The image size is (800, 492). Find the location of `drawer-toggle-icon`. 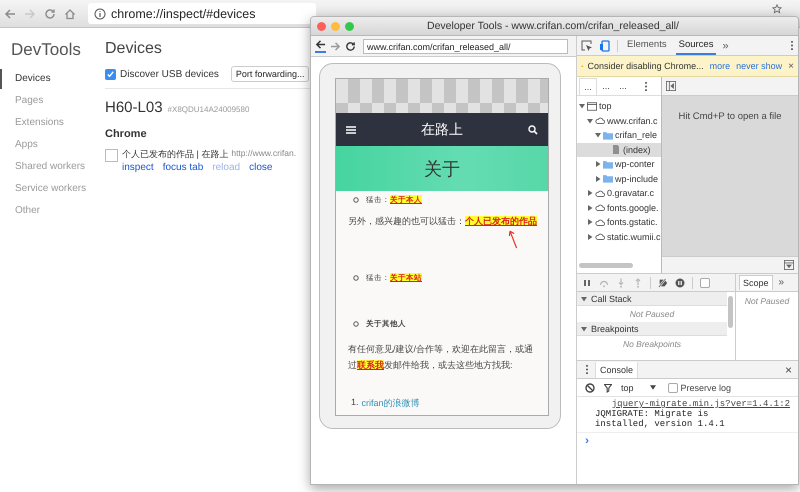

drawer-toggle-icon is located at coordinates (789, 265).